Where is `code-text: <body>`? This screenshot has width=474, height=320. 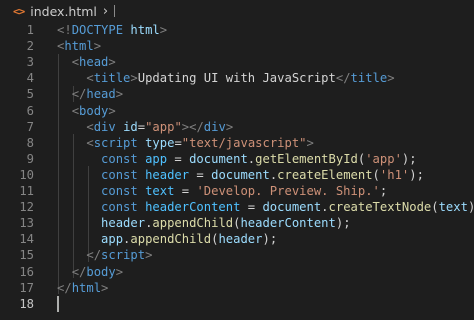
code-text: <body> is located at coordinates (86, 111).